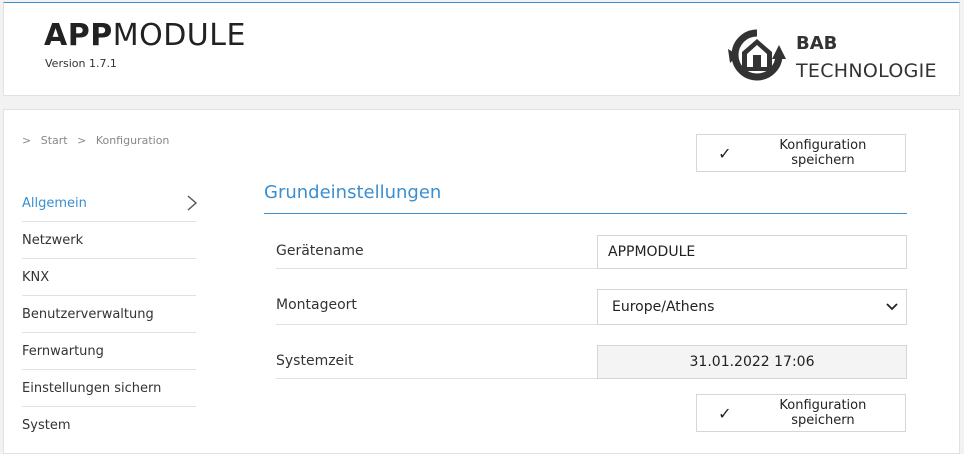  I want to click on app-title-bold: APP, so click(78, 35).